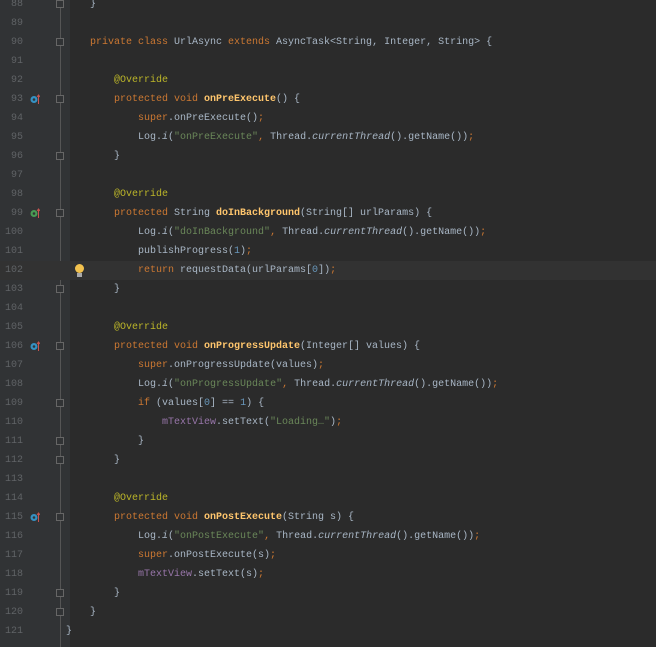 The image size is (656, 647). I want to click on line-number: 88, so click(16, 5).